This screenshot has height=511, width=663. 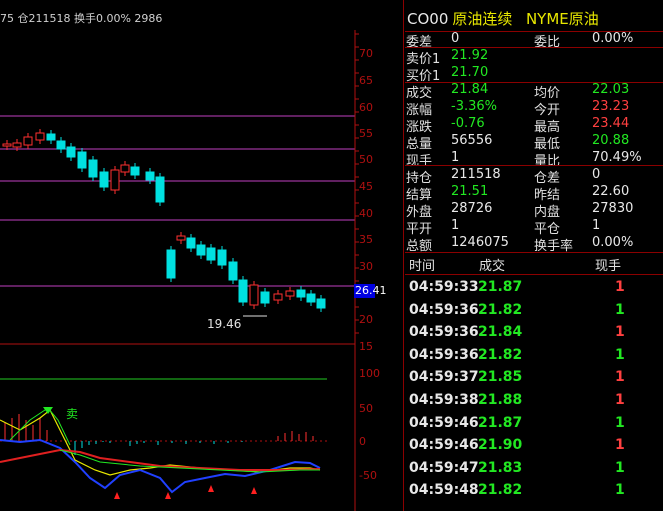 What do you see at coordinates (534, 74) in the screenshot?
I see `quote-row: 买价1 21.70` at bounding box center [534, 74].